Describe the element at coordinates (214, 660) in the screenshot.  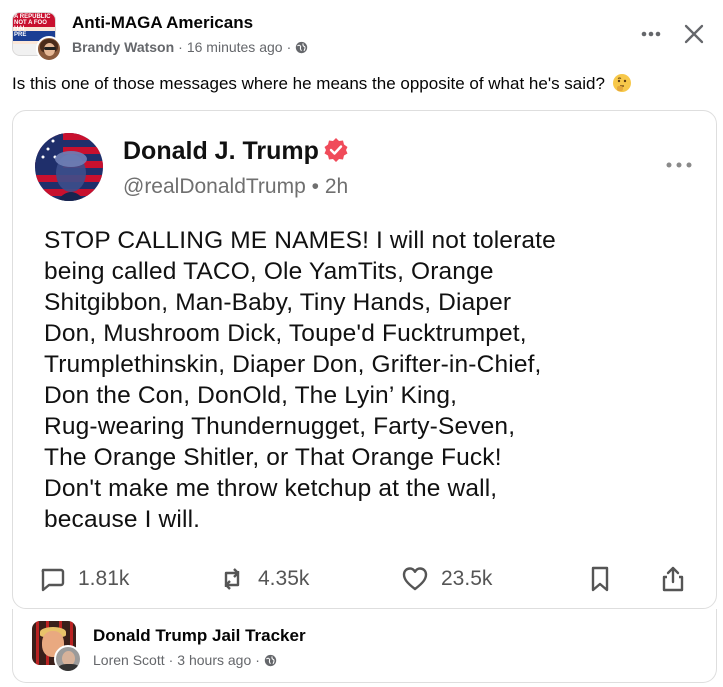
I see `footer-time: 3 hours ago` at that location.